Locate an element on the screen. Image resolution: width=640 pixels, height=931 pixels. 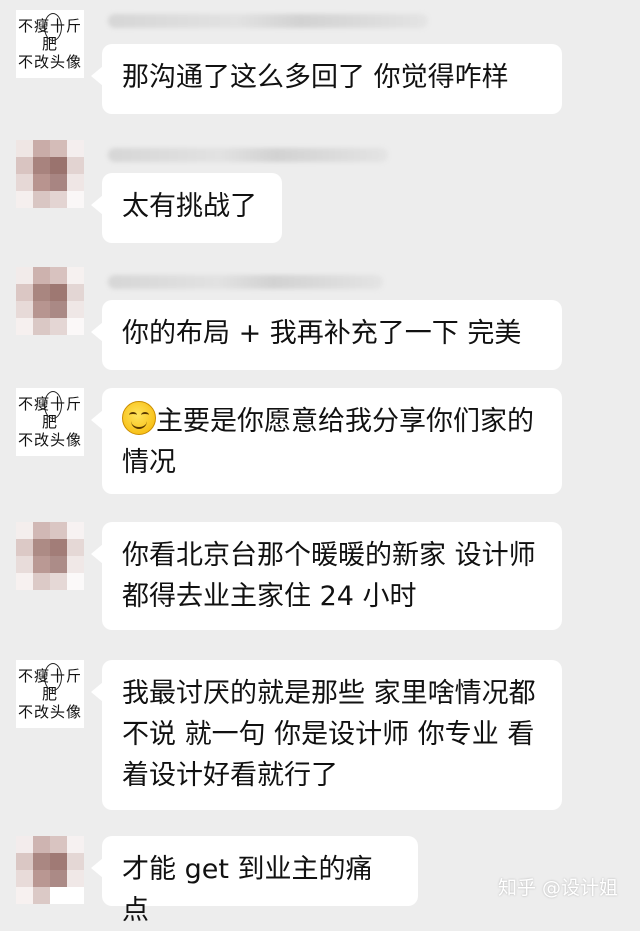
message-text: 主要是你愿意给我分享你们家的情况 is located at coordinates (328, 442).